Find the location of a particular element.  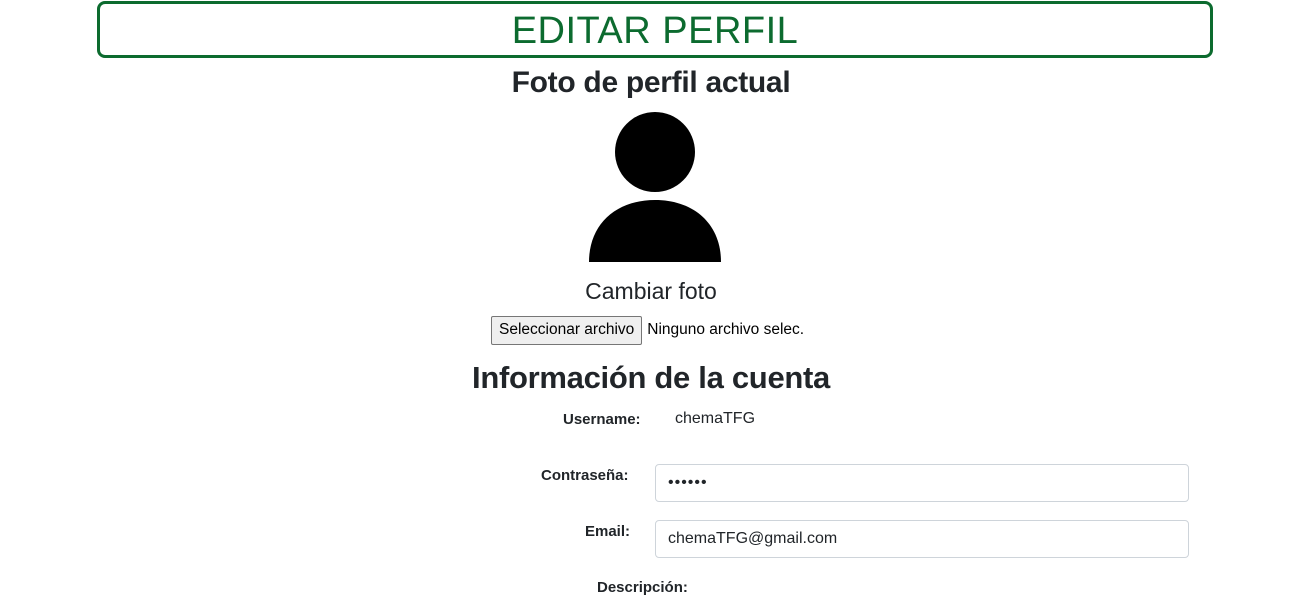

avatar-head-shape is located at coordinates (655, 152).